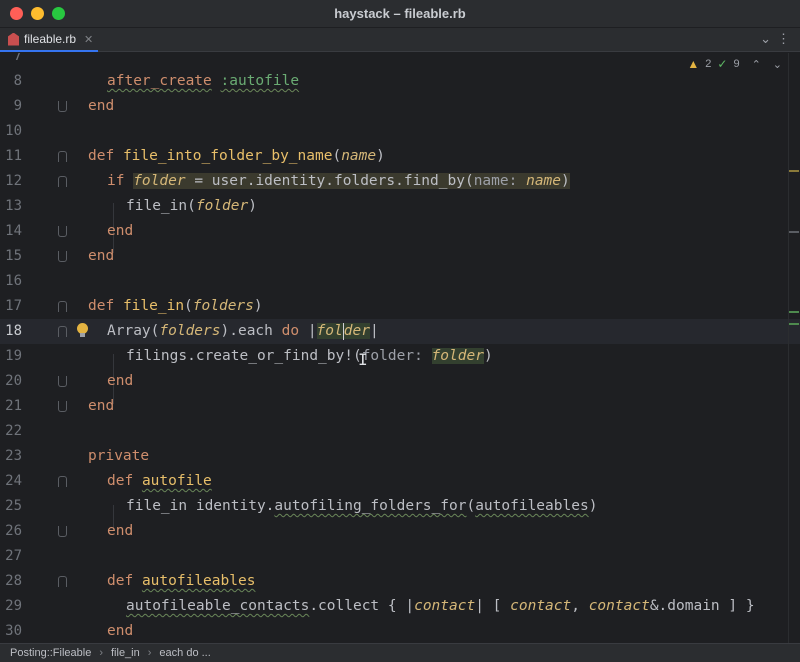  Describe the element at coordinates (400, 131) in the screenshot. I see `code-line: 10` at that location.